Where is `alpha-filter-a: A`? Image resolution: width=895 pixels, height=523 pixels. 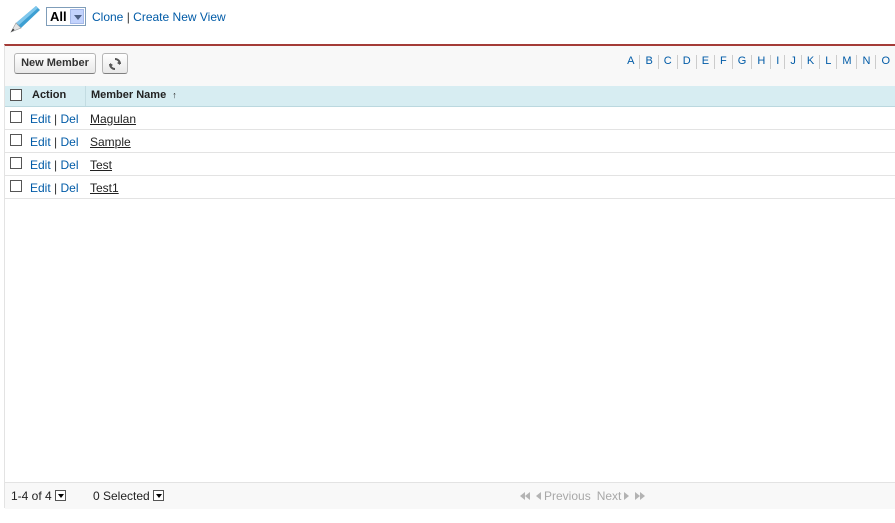 alpha-filter-a: A is located at coordinates (630, 62).